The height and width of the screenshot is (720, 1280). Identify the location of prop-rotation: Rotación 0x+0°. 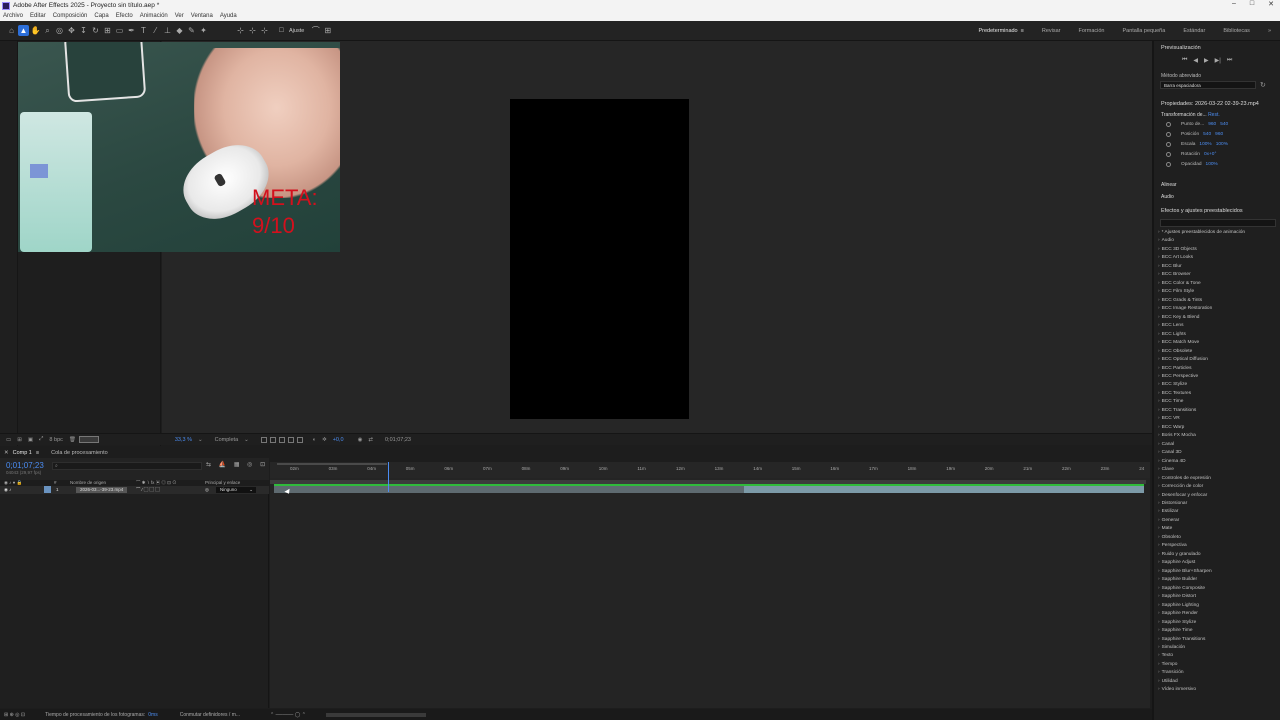
(1191, 154).